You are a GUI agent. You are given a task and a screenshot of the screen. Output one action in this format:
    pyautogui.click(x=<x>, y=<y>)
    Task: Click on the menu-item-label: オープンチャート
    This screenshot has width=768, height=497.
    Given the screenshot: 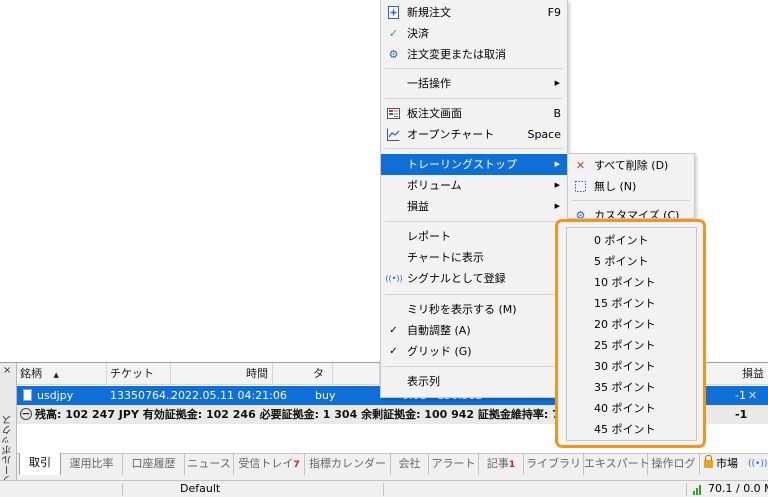 What is the action you would take?
    pyautogui.click(x=451, y=134)
    